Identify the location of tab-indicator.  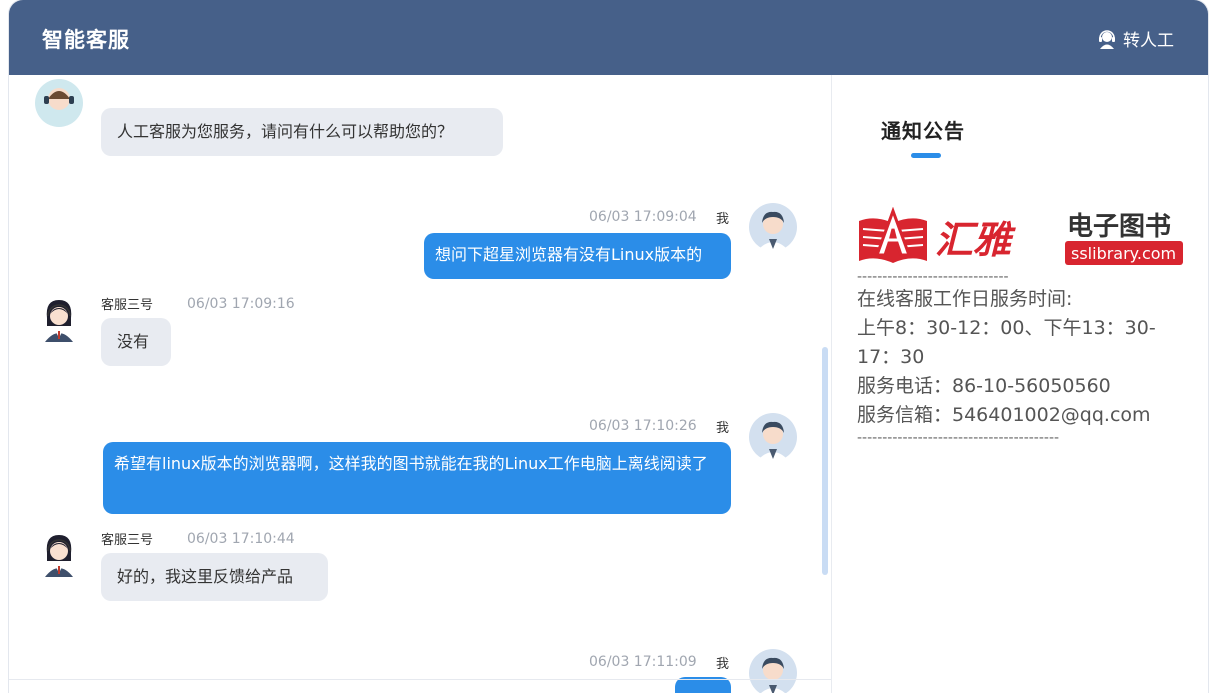
(926, 155).